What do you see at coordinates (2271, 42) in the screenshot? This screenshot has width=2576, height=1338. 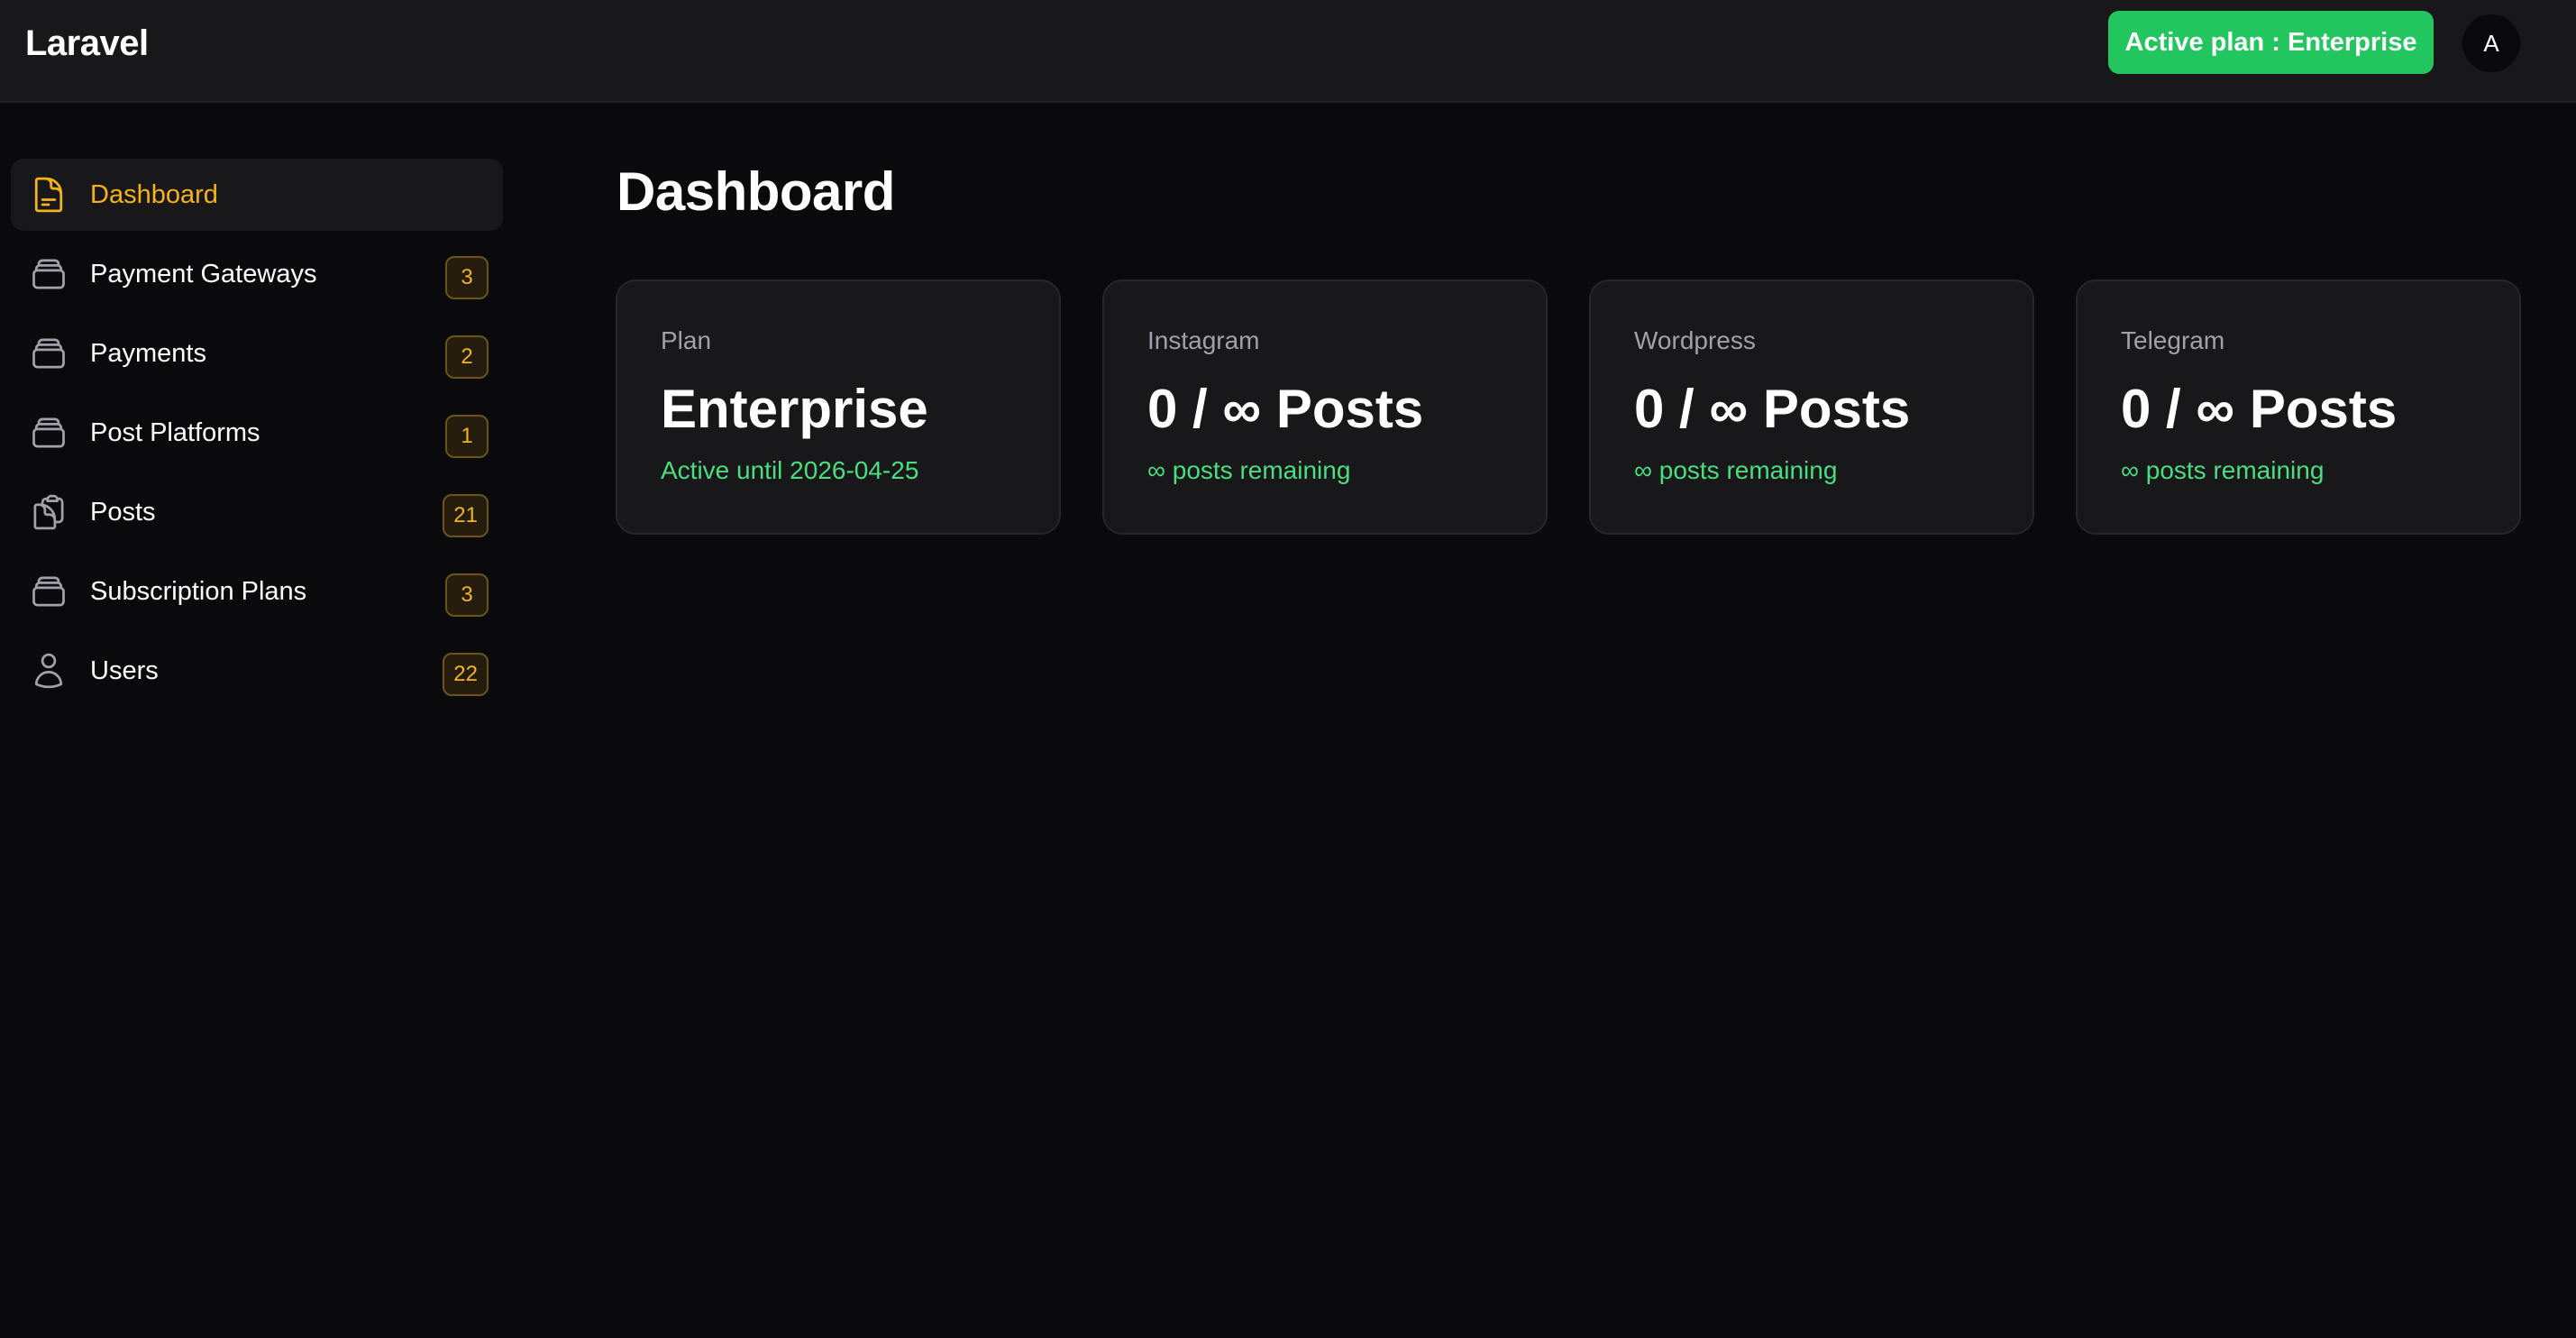 I see `active-plan-button: Active plan : Enterprise` at bounding box center [2271, 42].